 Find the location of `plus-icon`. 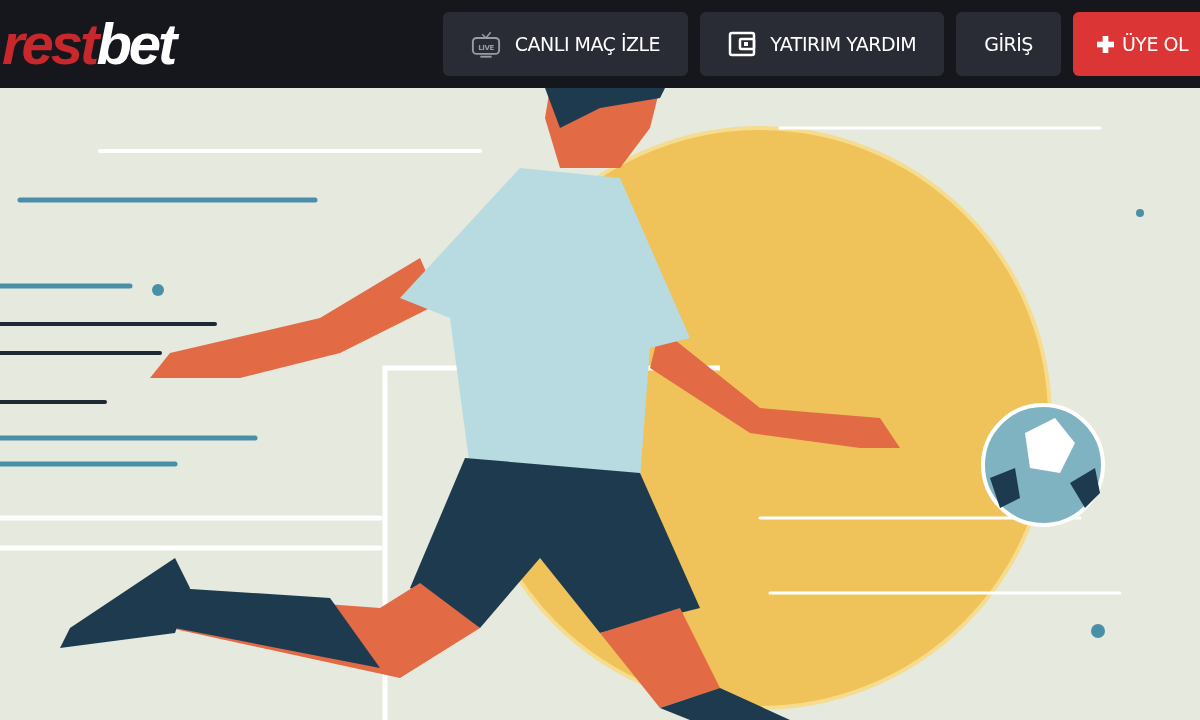

plus-icon is located at coordinates (1105, 44).